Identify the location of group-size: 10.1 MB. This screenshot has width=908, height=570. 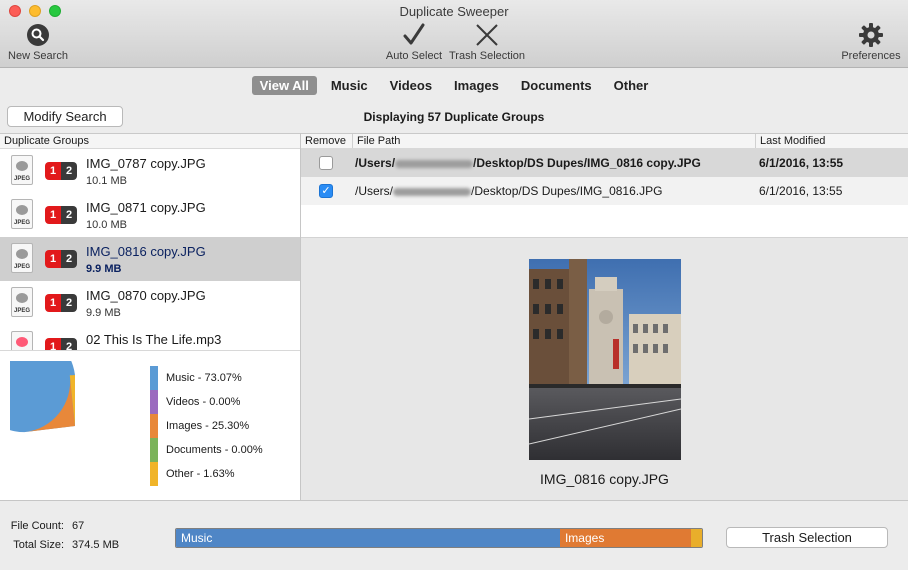
(106, 181).